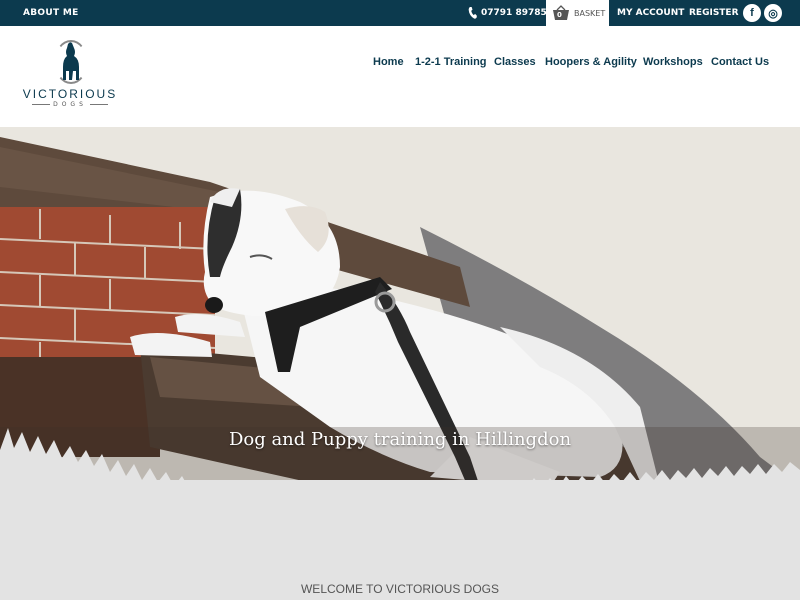 This screenshot has width=800, height=600. I want to click on phone-number: 07791 897856, so click(517, 13).